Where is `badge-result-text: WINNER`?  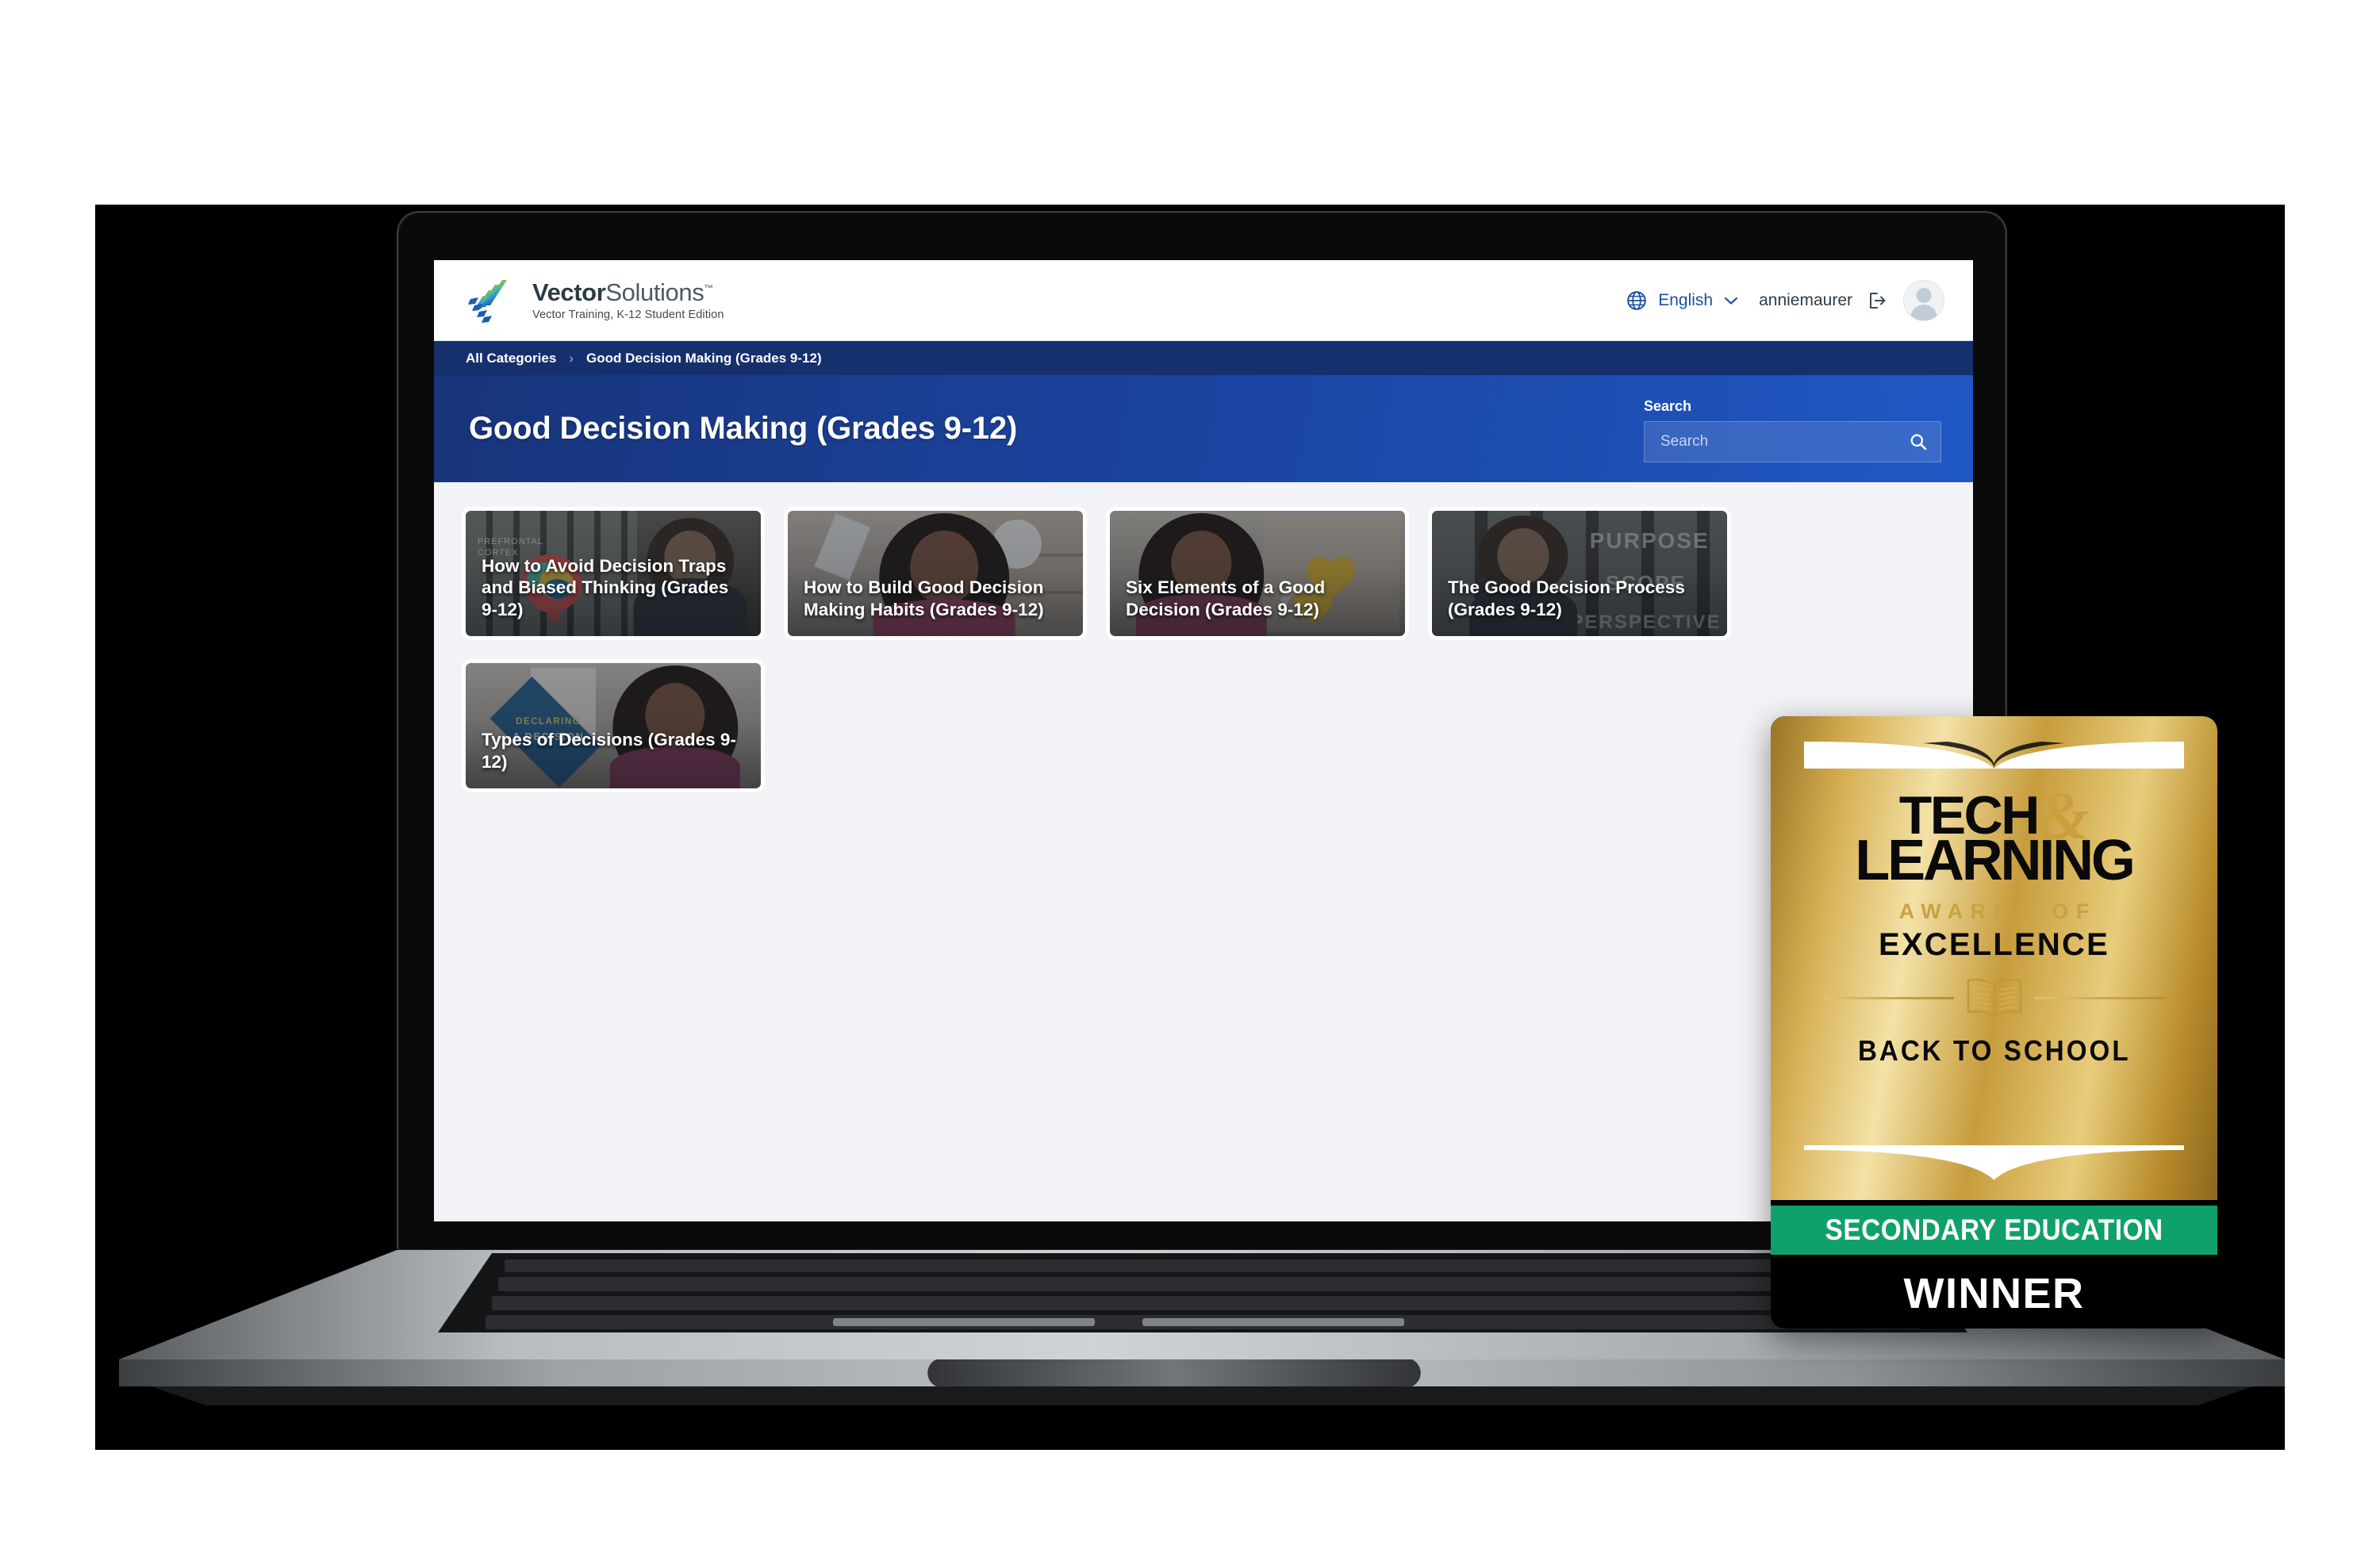
badge-result-text: WINNER is located at coordinates (1994, 1293).